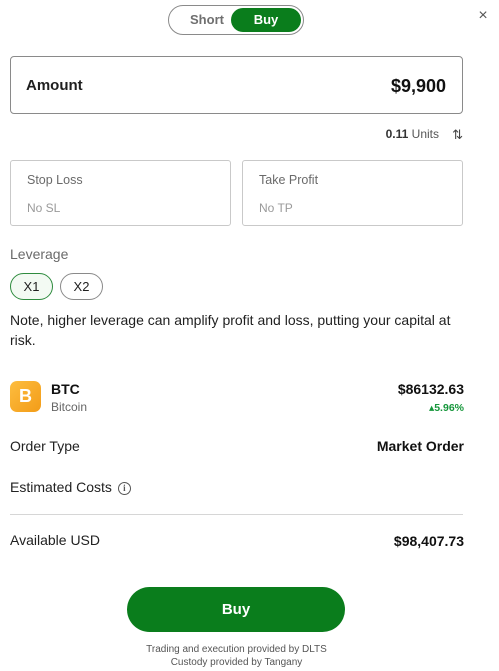 This screenshot has width=499, height=671. I want to click on asset-symbol: BTC, so click(65, 389).